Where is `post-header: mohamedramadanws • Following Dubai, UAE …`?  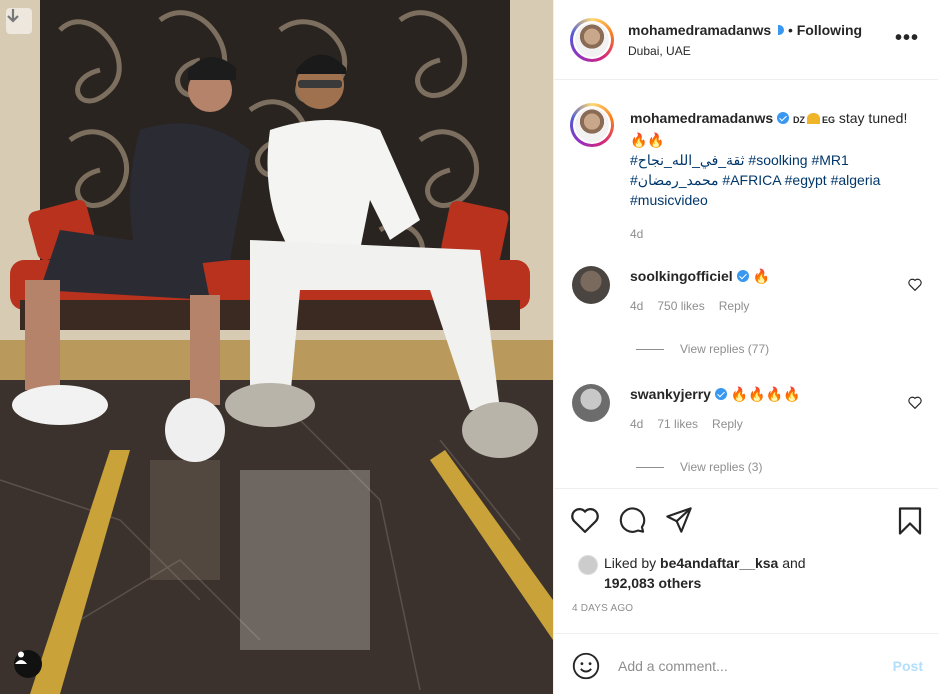
post-header: mohamedramadanws • Following Dubai, UAE … is located at coordinates (746, 40).